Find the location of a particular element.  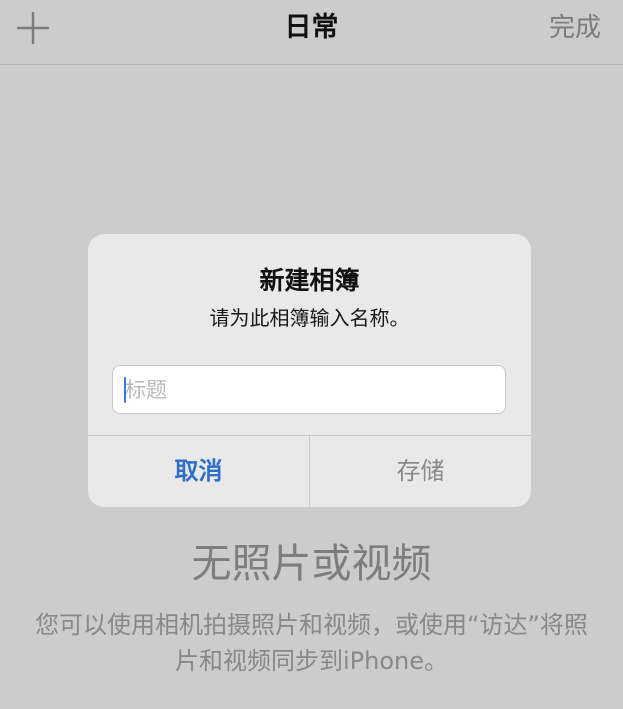

save-button: 存储 is located at coordinates (420, 471).